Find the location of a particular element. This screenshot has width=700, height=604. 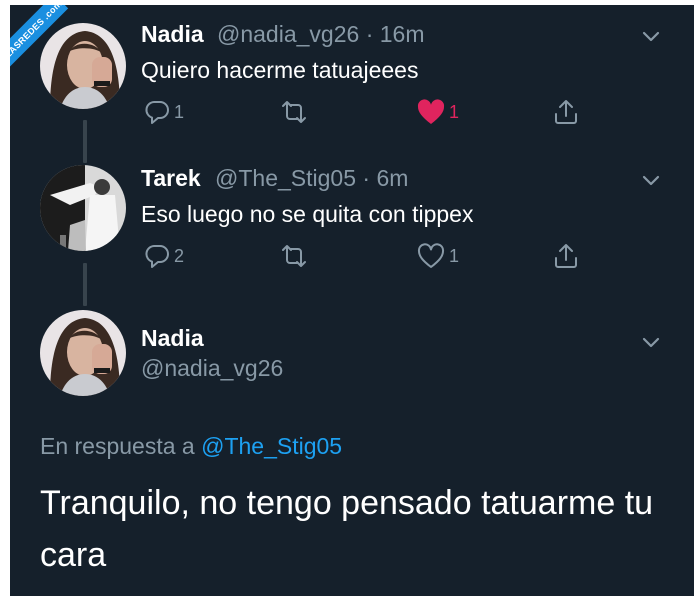

reply-count: 2 is located at coordinates (179, 255).